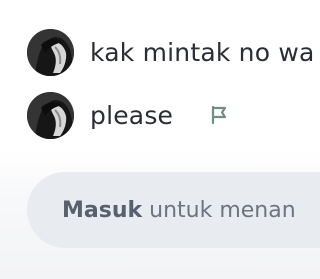 This screenshot has width=320, height=279. I want to click on report-flag-button, so click(220, 115).